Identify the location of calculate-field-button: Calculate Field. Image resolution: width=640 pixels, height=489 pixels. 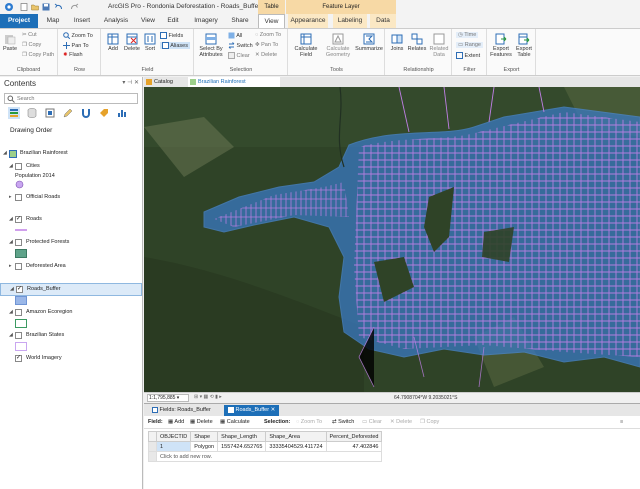
(306, 45).